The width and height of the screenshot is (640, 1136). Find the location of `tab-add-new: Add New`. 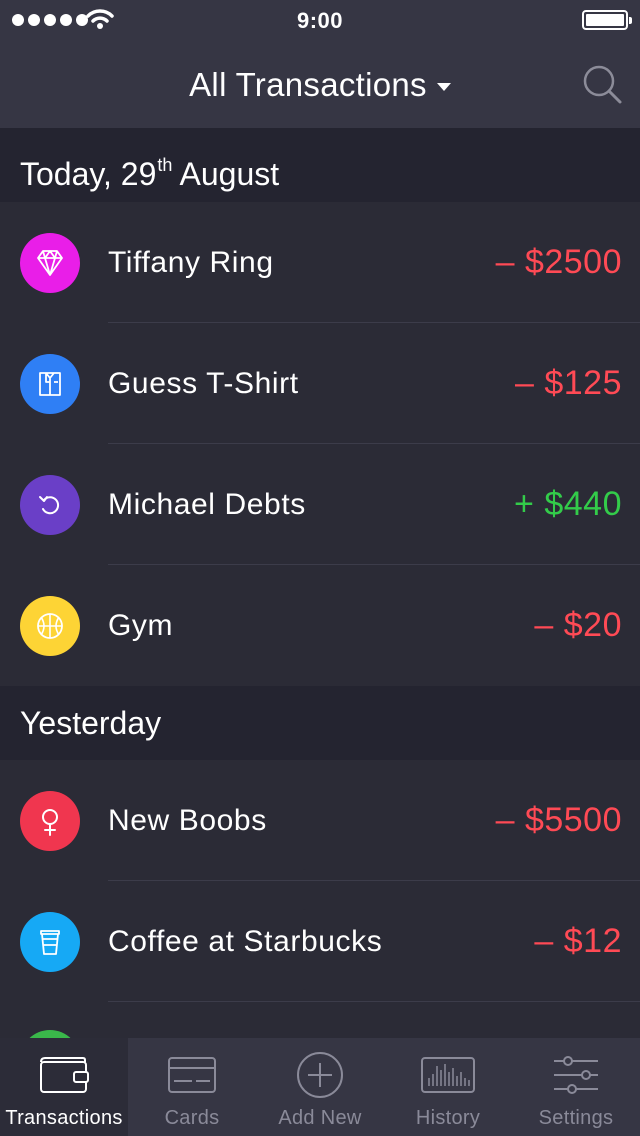

tab-add-new: Add New is located at coordinates (320, 1087).